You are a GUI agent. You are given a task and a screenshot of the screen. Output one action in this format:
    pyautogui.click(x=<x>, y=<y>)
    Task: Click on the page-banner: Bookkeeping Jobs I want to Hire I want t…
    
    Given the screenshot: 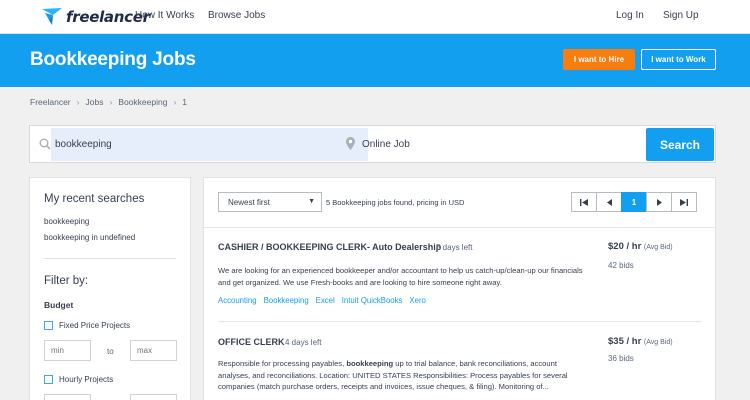 What is the action you would take?
    pyautogui.click(x=375, y=60)
    